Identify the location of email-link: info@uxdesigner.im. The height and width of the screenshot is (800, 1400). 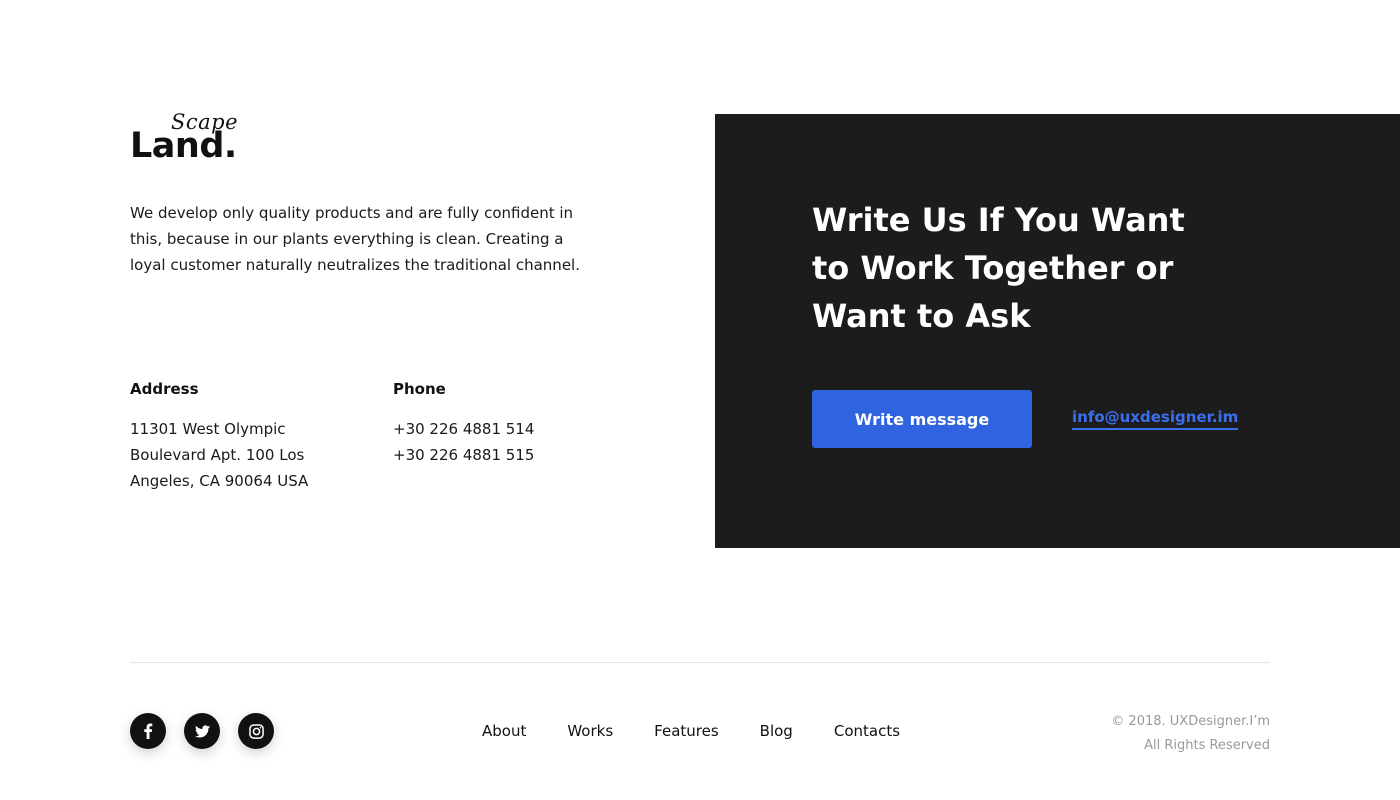
(1155, 419).